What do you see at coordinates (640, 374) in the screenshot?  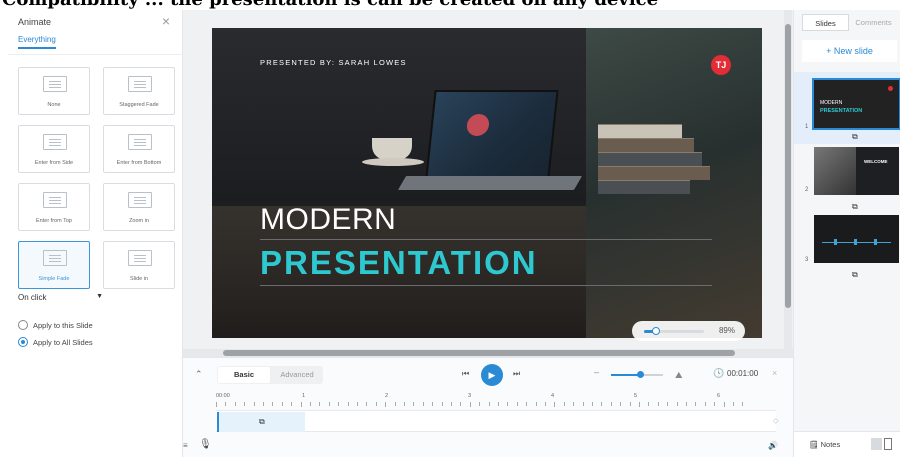 I see `speed-slider-handle` at bounding box center [640, 374].